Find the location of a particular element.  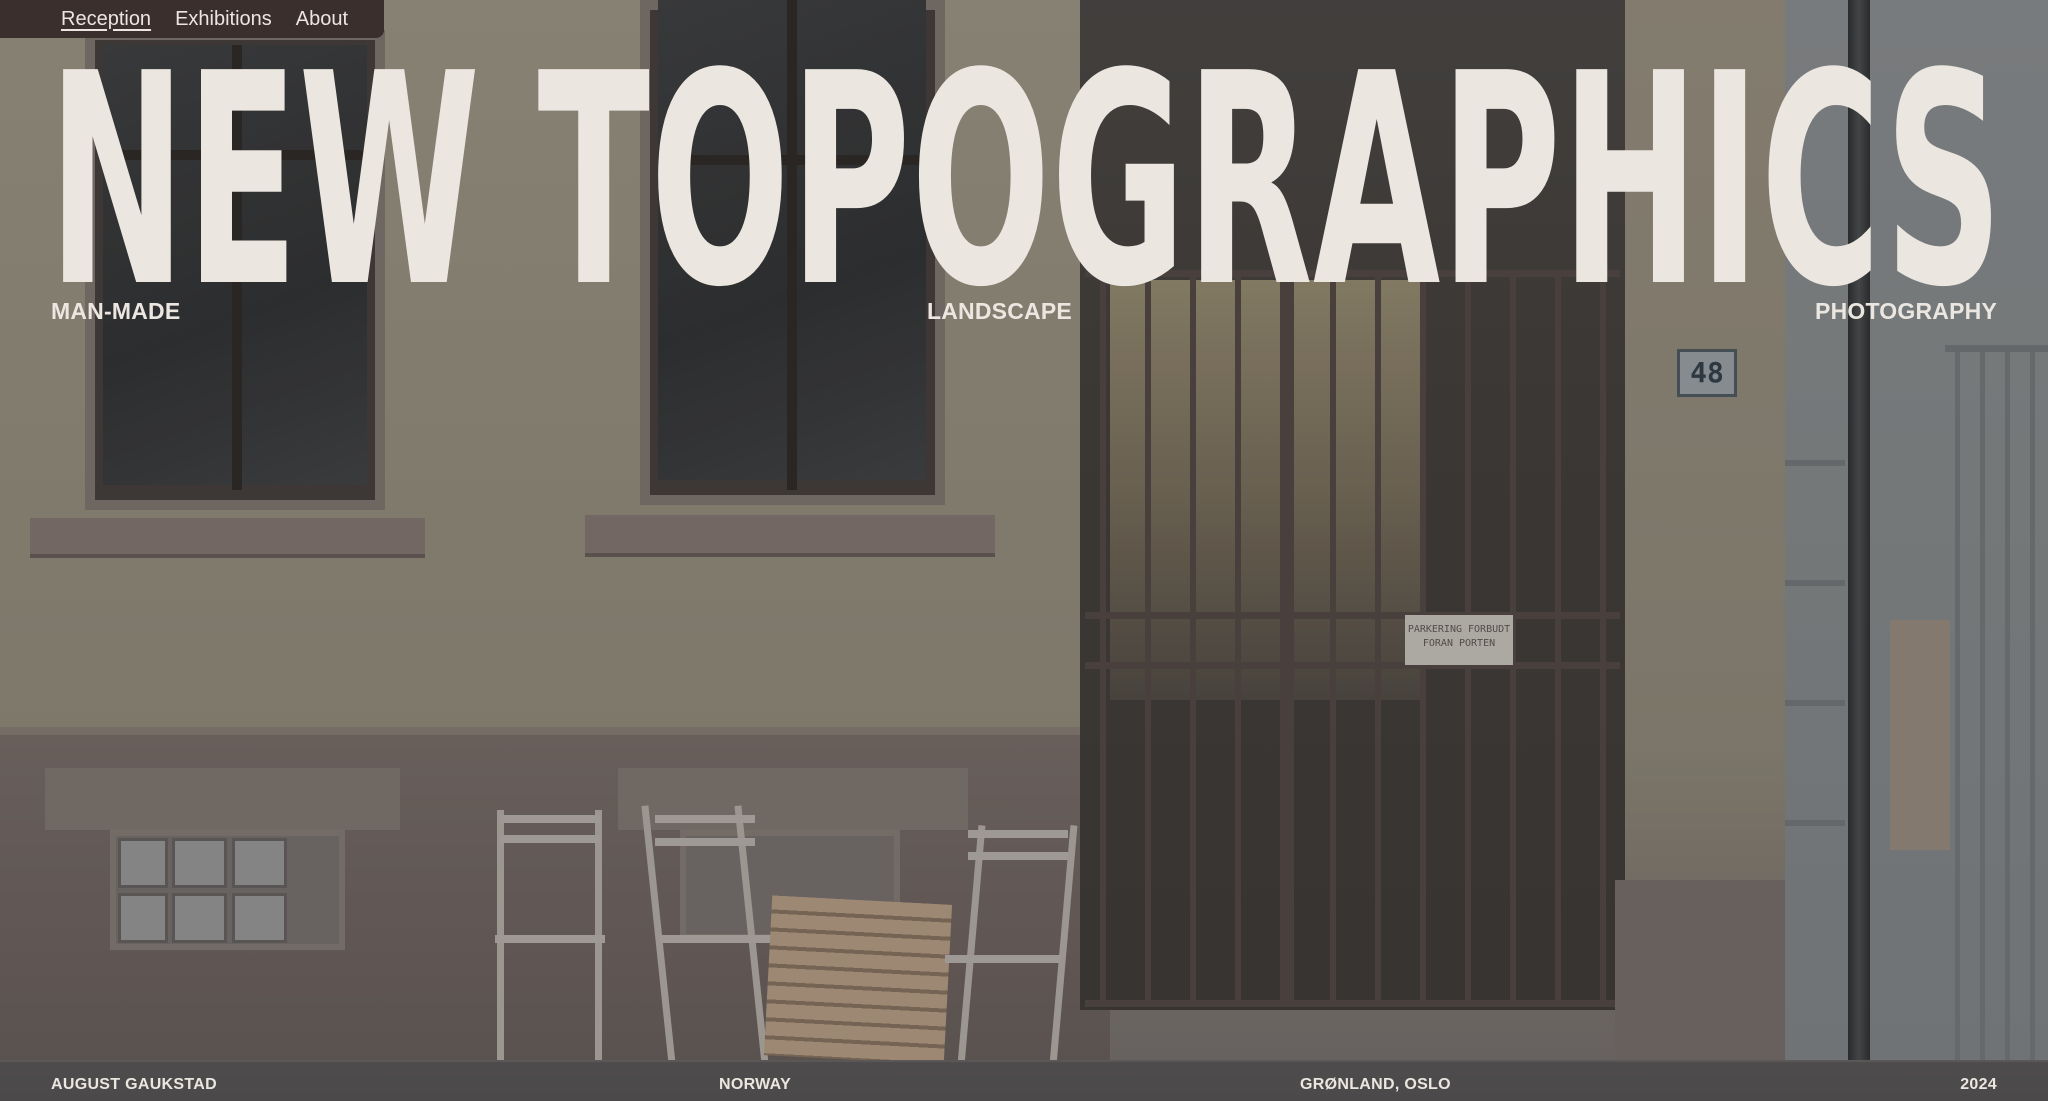

footer-year: 2024 is located at coordinates (1978, 1084).